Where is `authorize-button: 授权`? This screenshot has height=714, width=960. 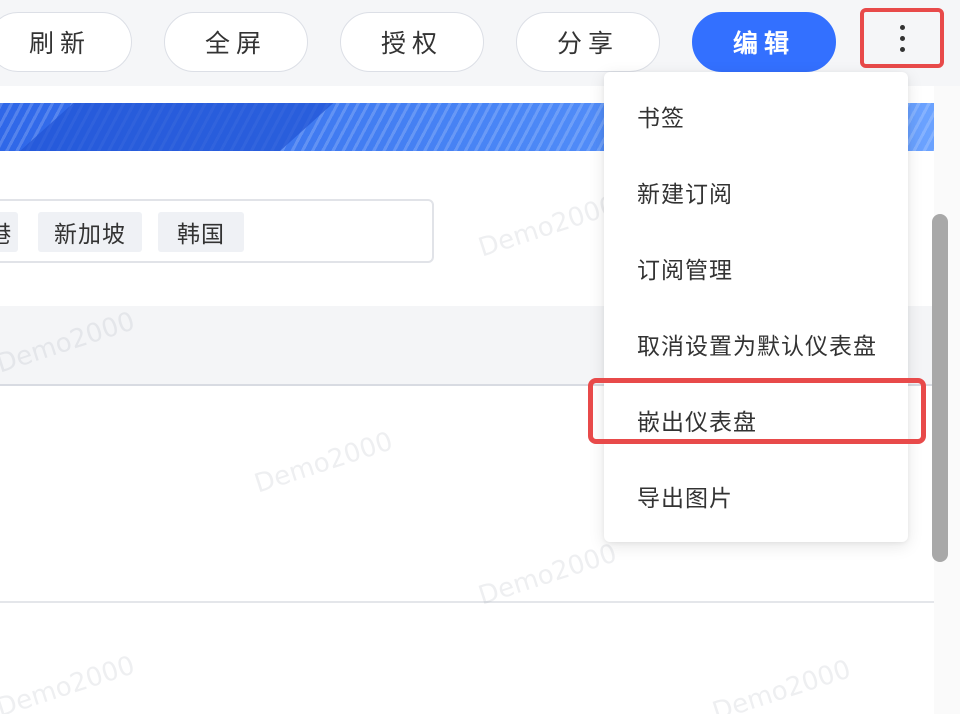
authorize-button: 授权 is located at coordinates (412, 42).